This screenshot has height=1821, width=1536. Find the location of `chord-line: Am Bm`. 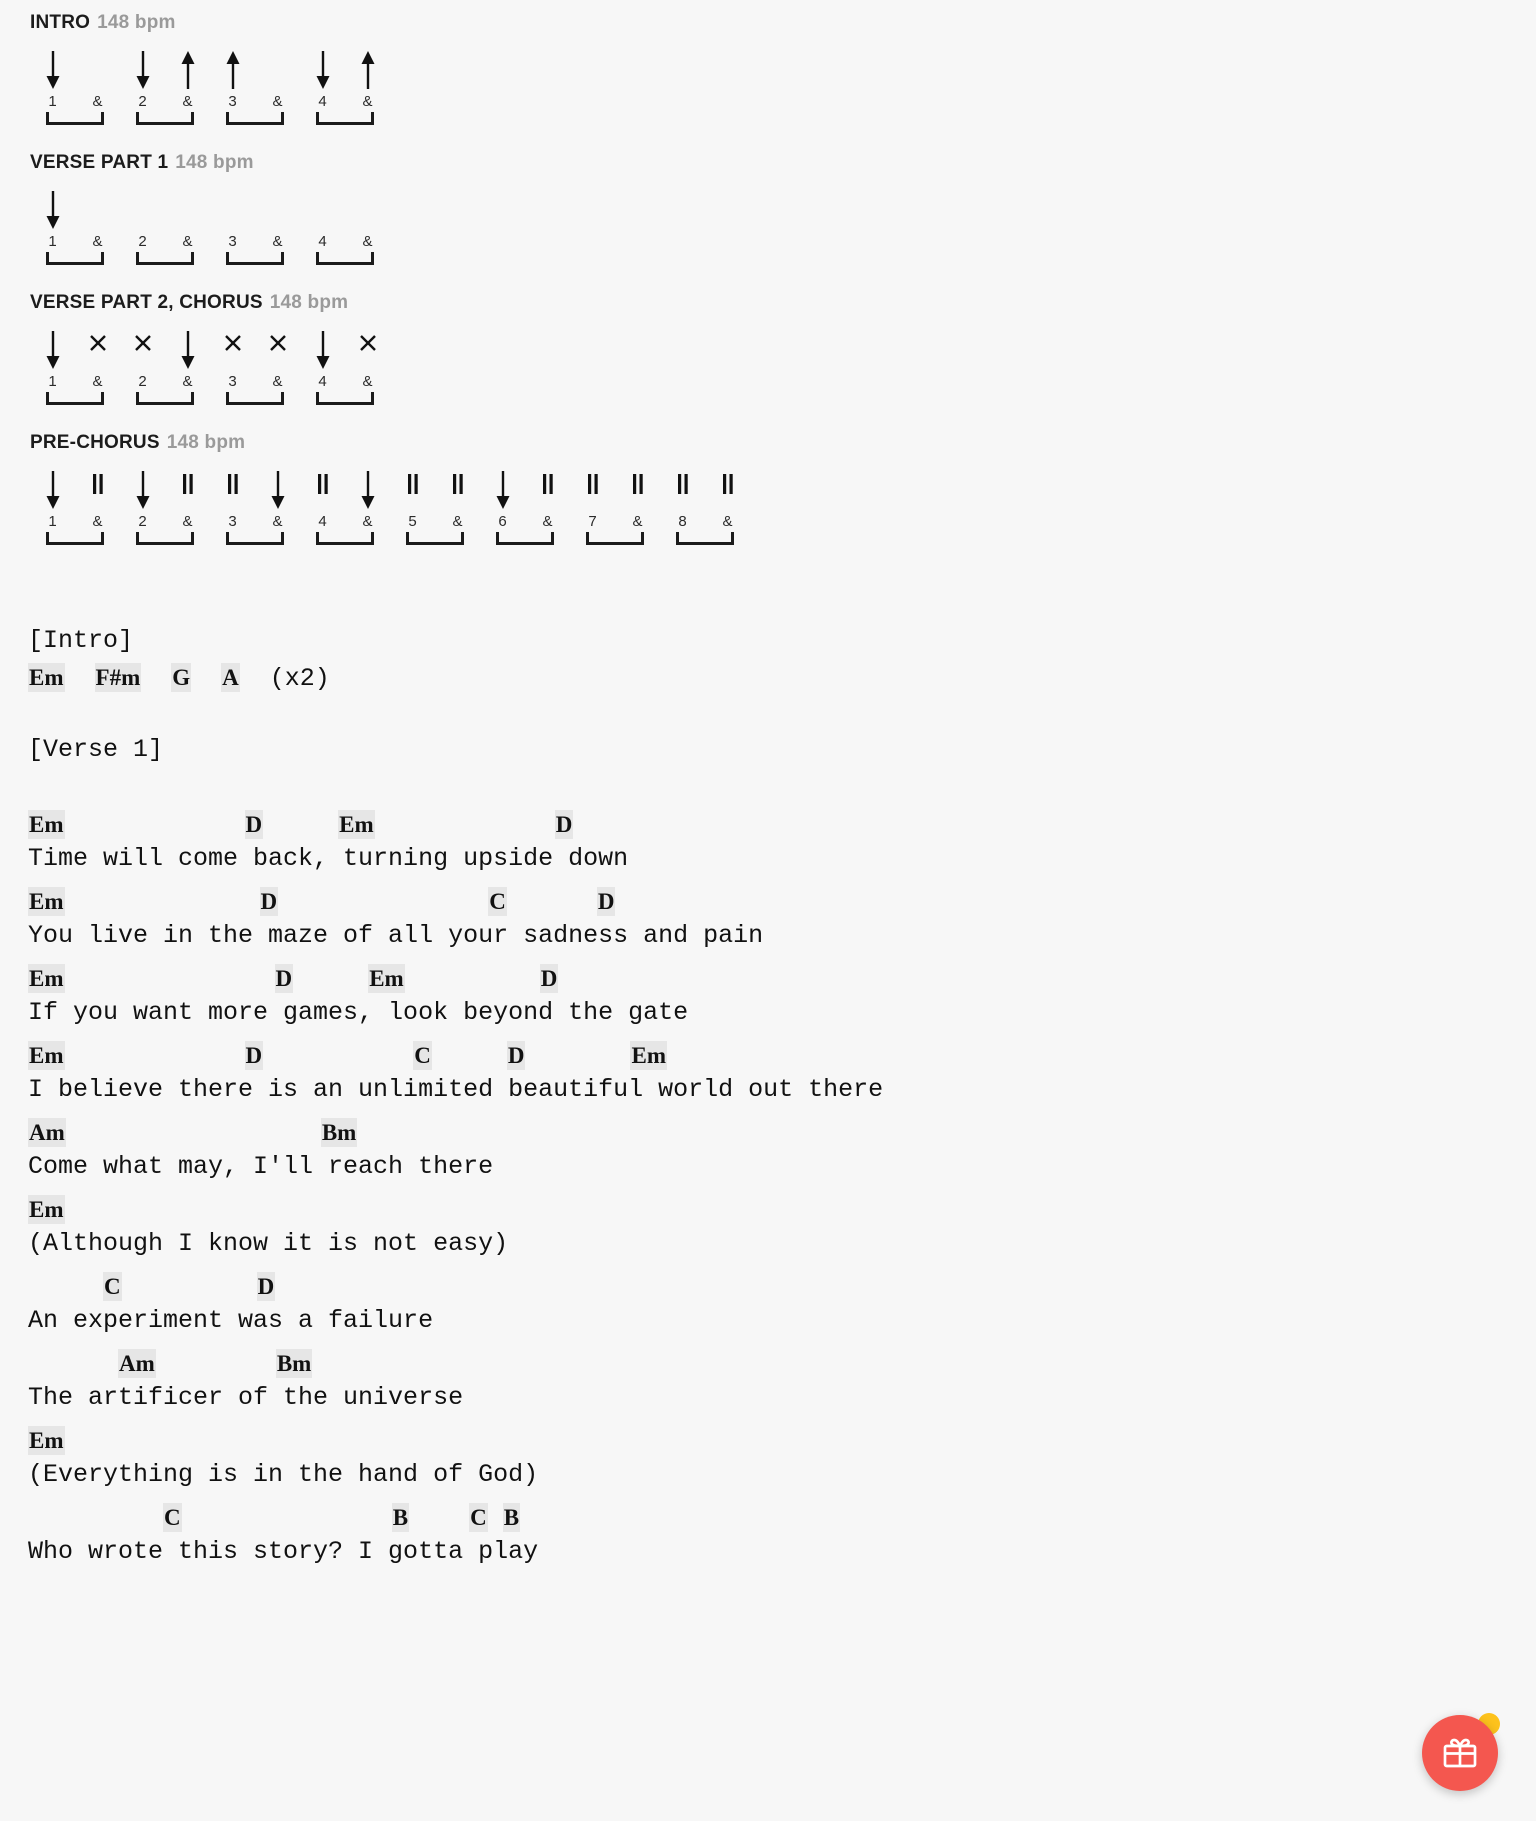

chord-line: Am Bm is located at coordinates (782, 1367).